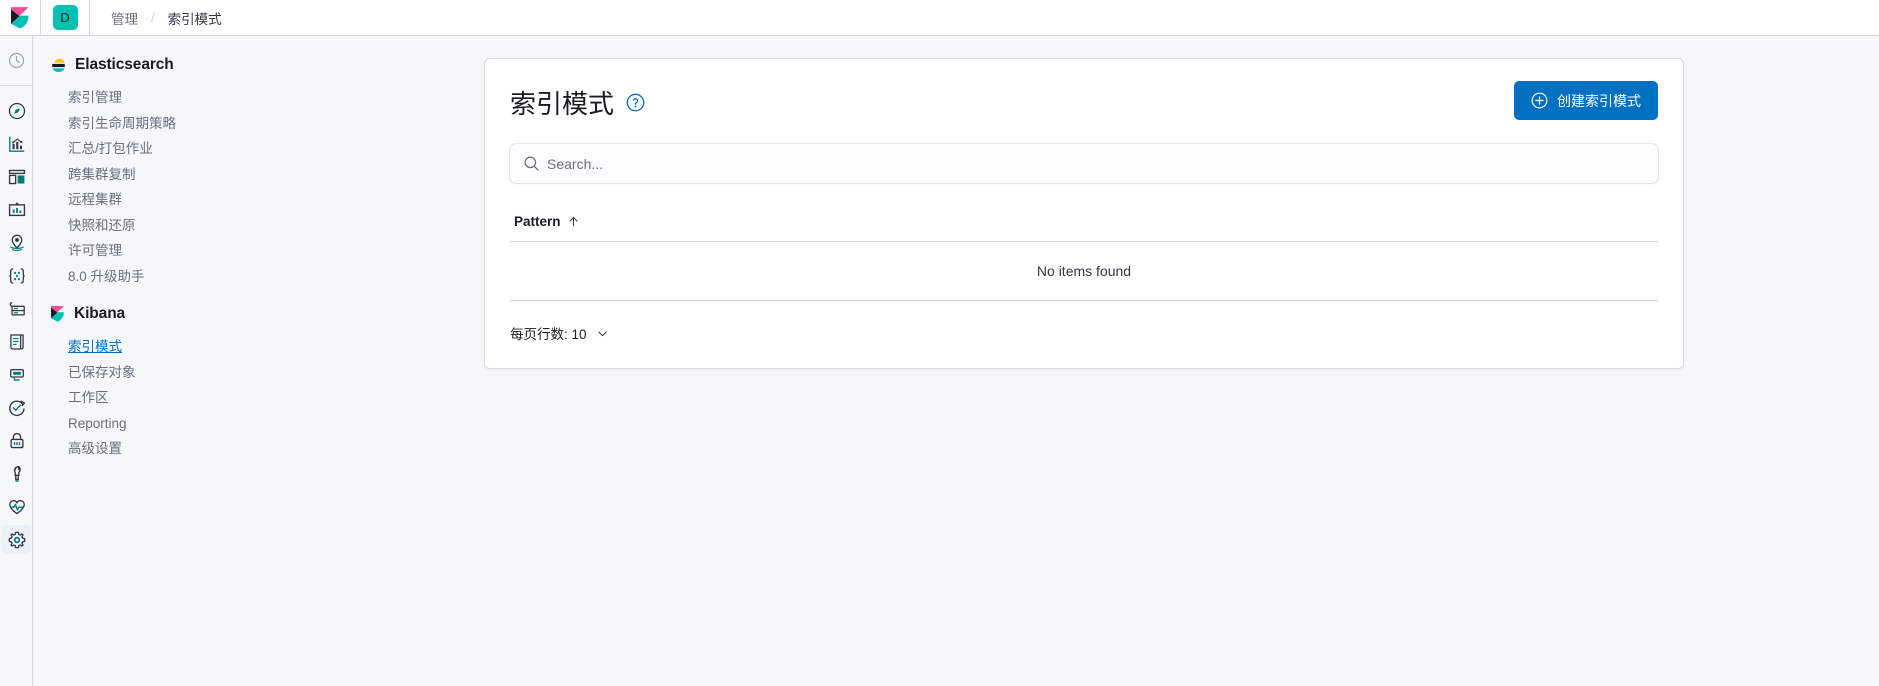 This screenshot has height=686, width=1879. I want to click on wrench-icon, so click(17, 473).